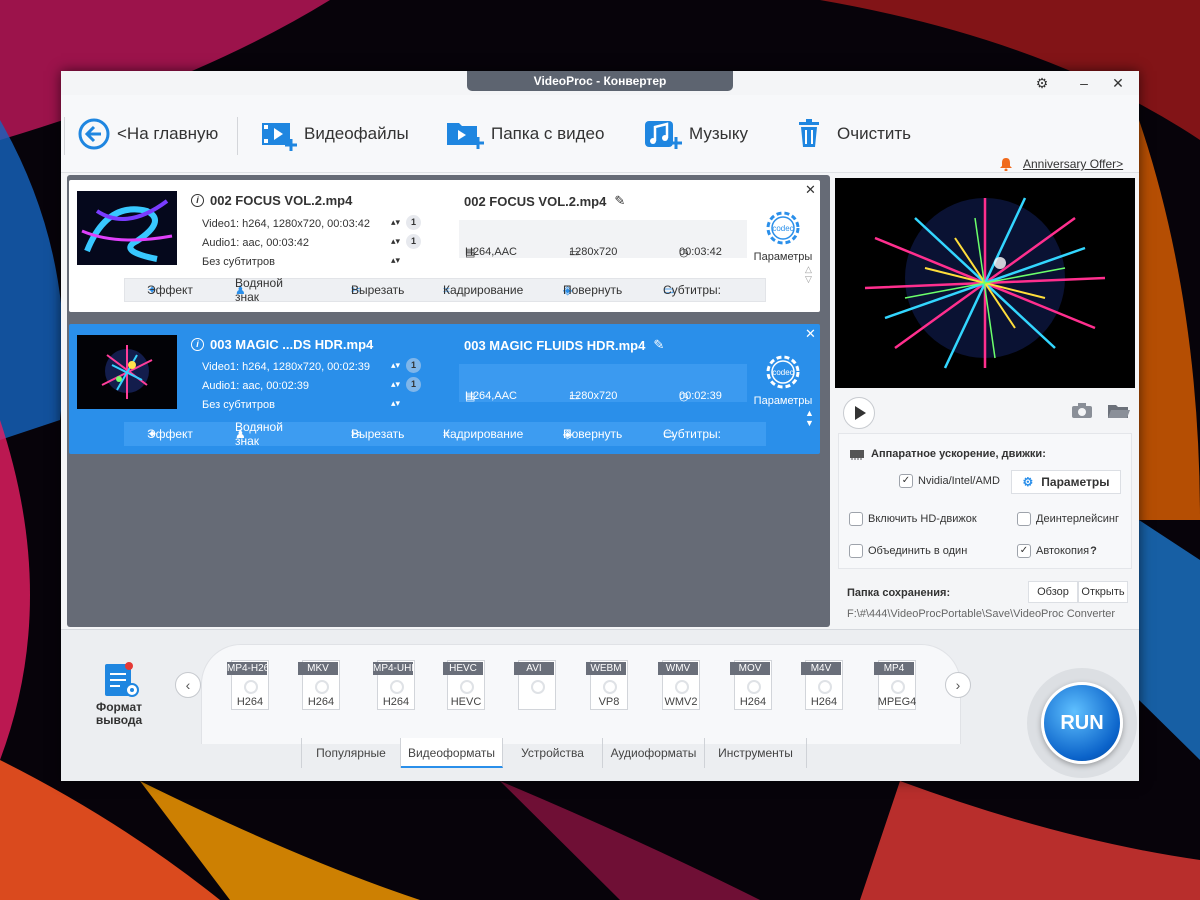  I want to click on hw-title: Аппаратное ускорение, движки:, so click(958, 454).